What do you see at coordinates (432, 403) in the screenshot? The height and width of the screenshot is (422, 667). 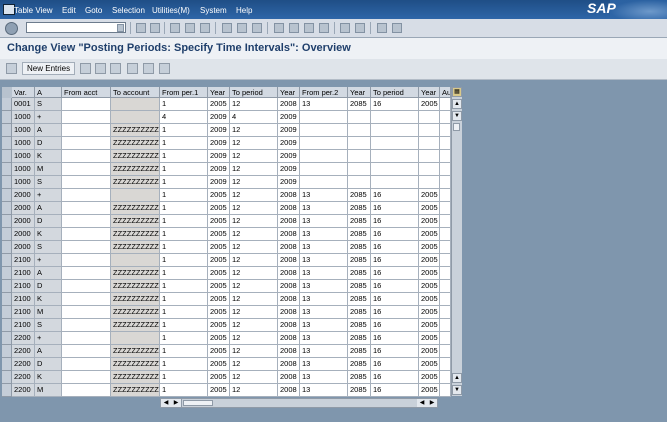 I see `scroll-right-icon: ▶` at bounding box center [432, 403].